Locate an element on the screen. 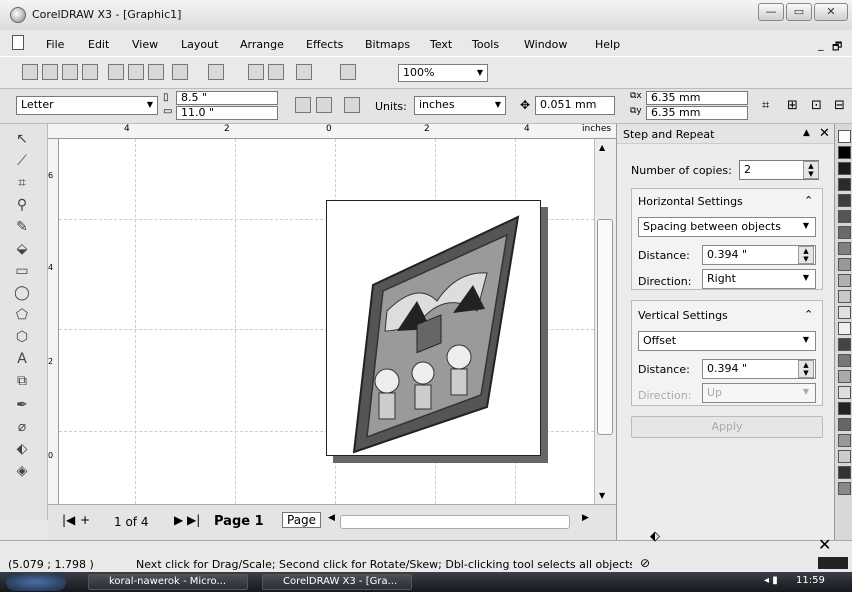 This screenshot has height=592, width=852. vertical-mode-select: Offset ▼ is located at coordinates (727, 341).